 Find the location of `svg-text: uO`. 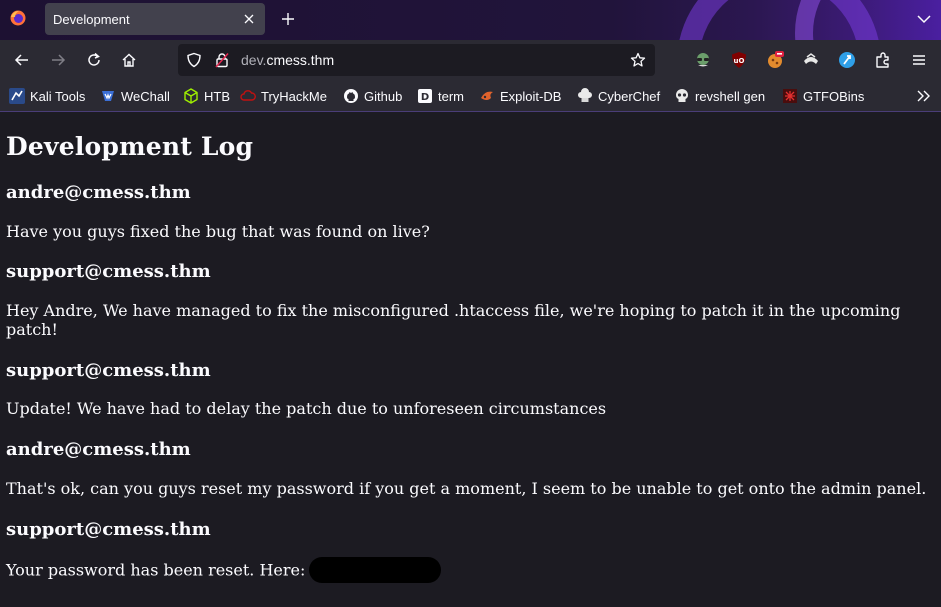

svg-text: uO is located at coordinates (739, 61).